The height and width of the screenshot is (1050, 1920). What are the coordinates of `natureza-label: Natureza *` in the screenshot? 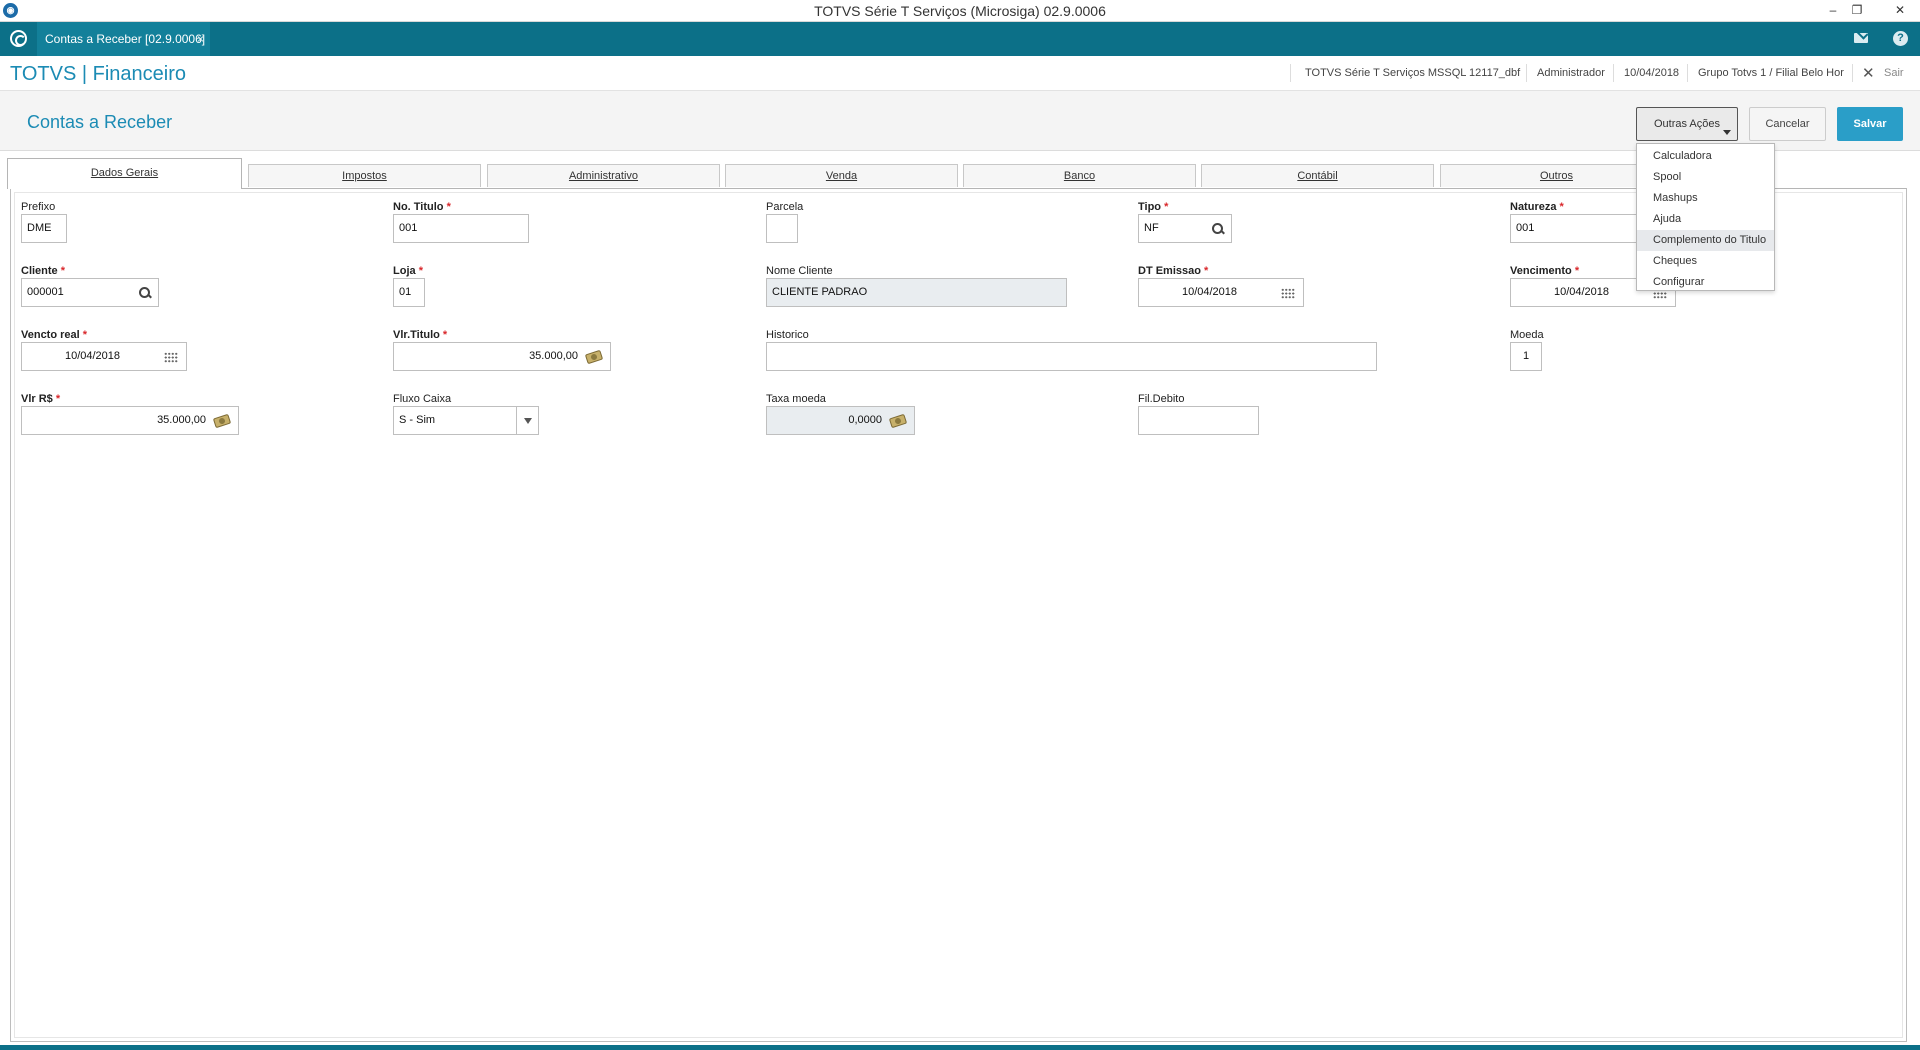 It's located at (1537, 207).